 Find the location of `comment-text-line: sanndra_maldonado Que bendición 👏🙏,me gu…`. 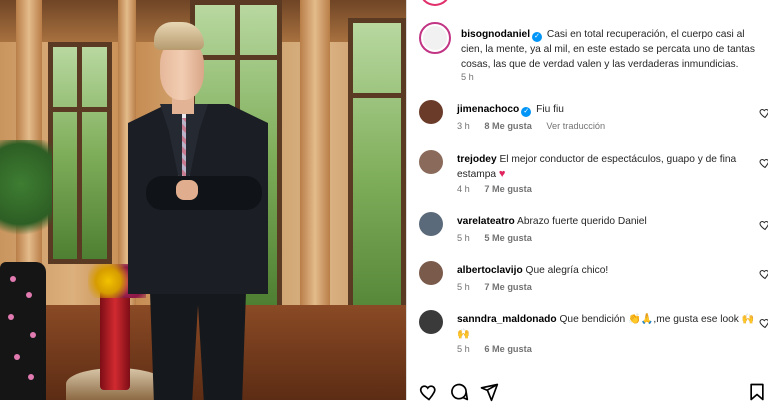

comment-text-line: sanndra_maldonado Que bendición 👏🙏,me gu… is located at coordinates (607, 327).